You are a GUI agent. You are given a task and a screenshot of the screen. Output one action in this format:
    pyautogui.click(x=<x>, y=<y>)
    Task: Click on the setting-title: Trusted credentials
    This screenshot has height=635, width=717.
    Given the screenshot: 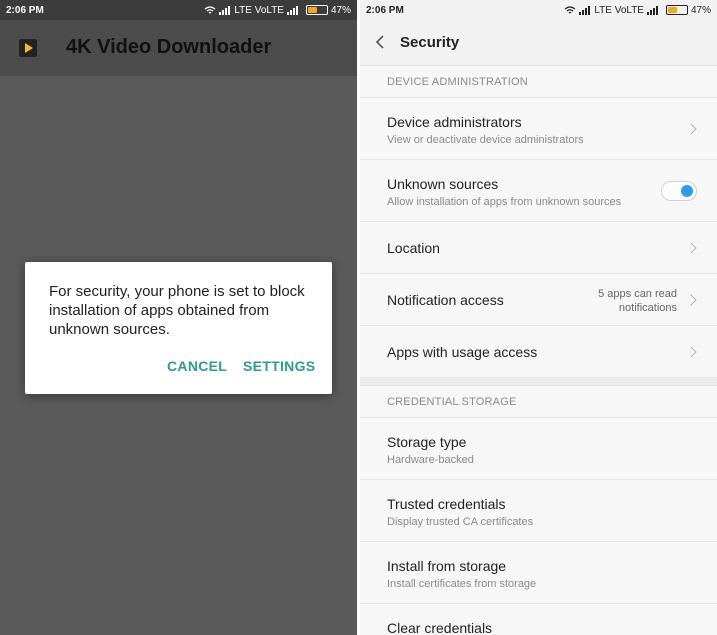 What is the action you would take?
    pyautogui.click(x=446, y=504)
    